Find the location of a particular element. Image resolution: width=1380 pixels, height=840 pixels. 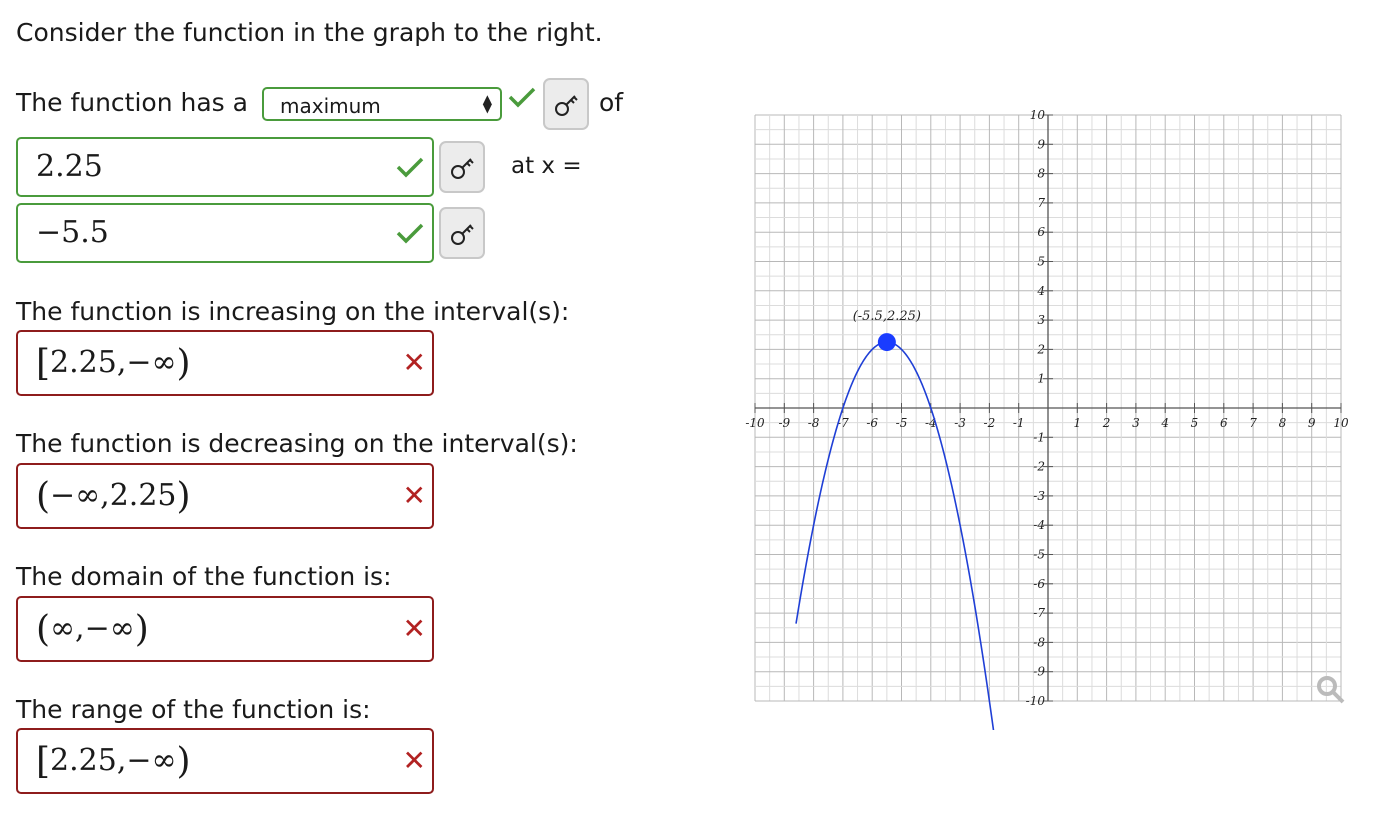

domain-answer: (∞,−∞) is located at coordinates (92, 629).